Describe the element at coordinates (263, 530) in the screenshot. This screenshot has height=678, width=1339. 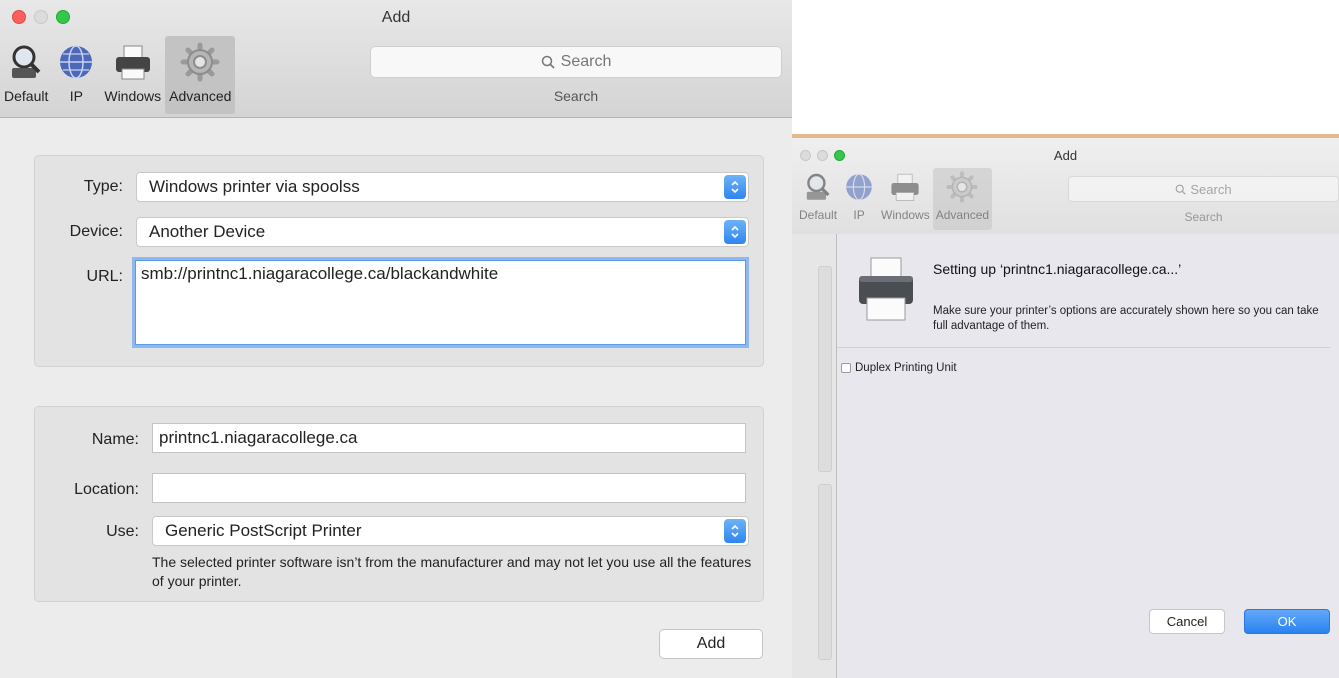
I see `use-value: Generic PostScript Printer` at that location.